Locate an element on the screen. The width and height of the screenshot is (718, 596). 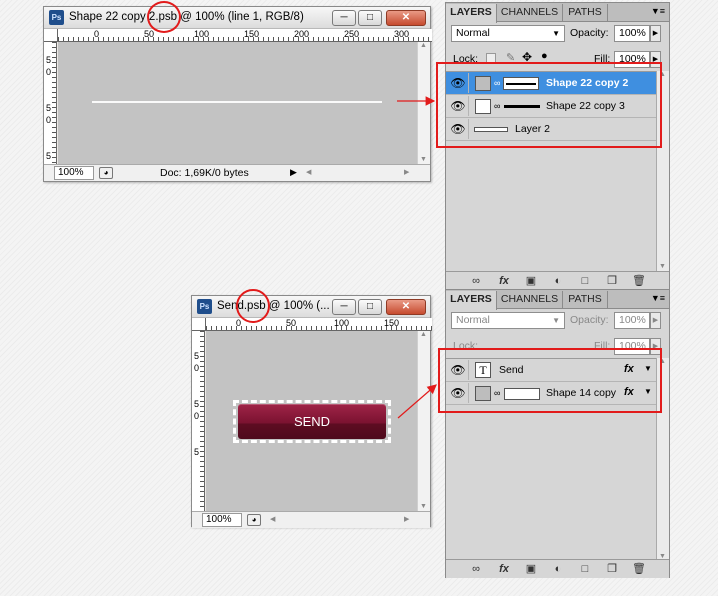
arrow-to-panel2 is located at coordinates (417, 401).